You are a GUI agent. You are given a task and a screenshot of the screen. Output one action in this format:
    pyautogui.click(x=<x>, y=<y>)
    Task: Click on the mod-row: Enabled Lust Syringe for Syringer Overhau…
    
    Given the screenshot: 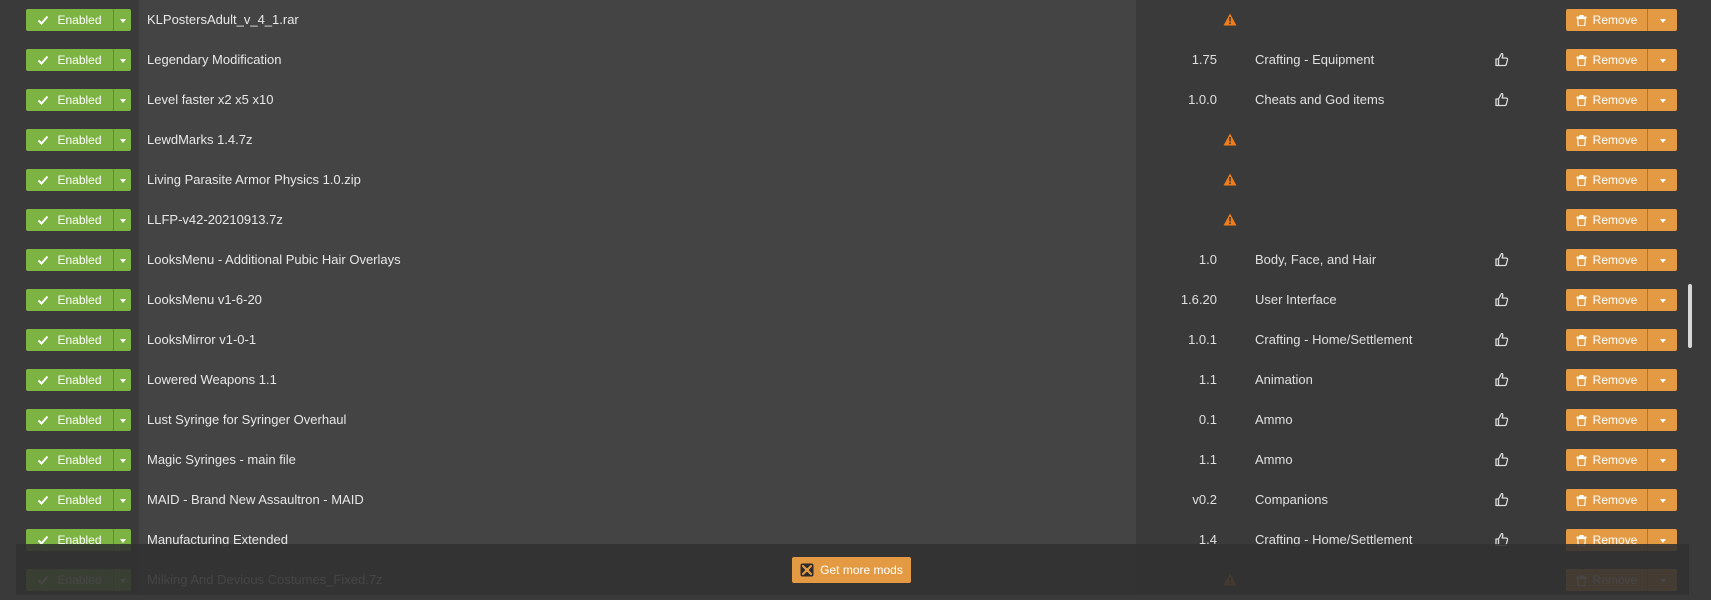 What is the action you would take?
    pyautogui.click(x=845, y=420)
    